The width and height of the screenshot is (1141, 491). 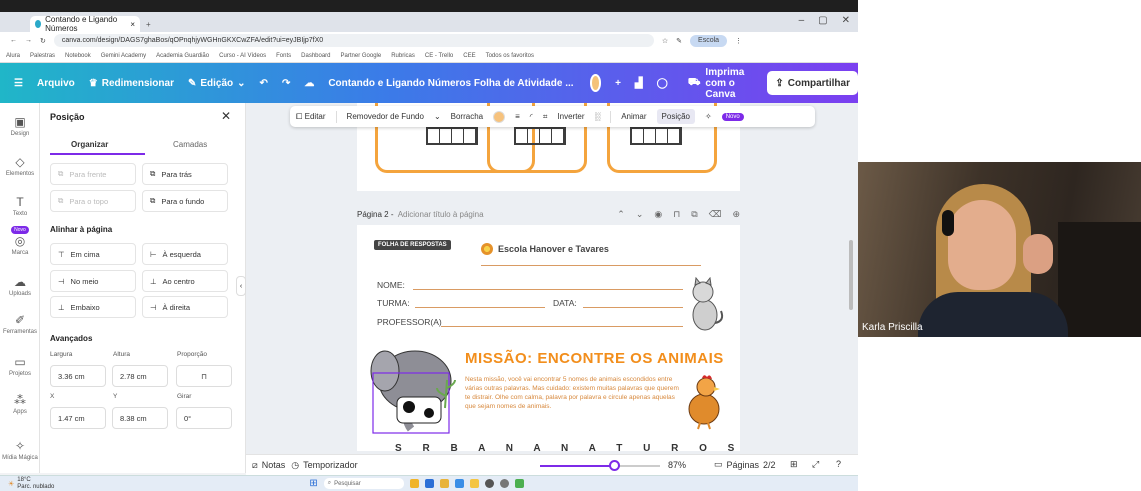 What do you see at coordinates (510, 56) in the screenshot?
I see `bookmark-item: Todos os favoritos` at bounding box center [510, 56].